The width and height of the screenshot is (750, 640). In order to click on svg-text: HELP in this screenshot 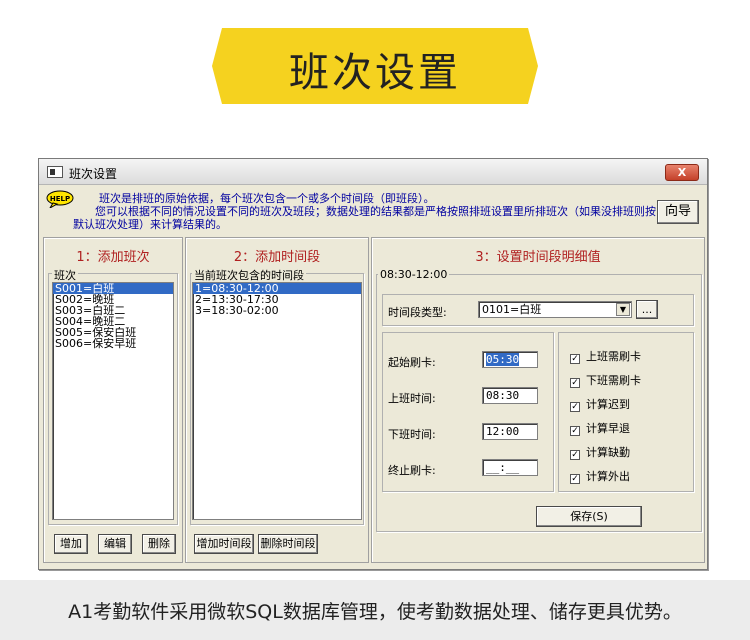, I will do `click(60, 199)`.